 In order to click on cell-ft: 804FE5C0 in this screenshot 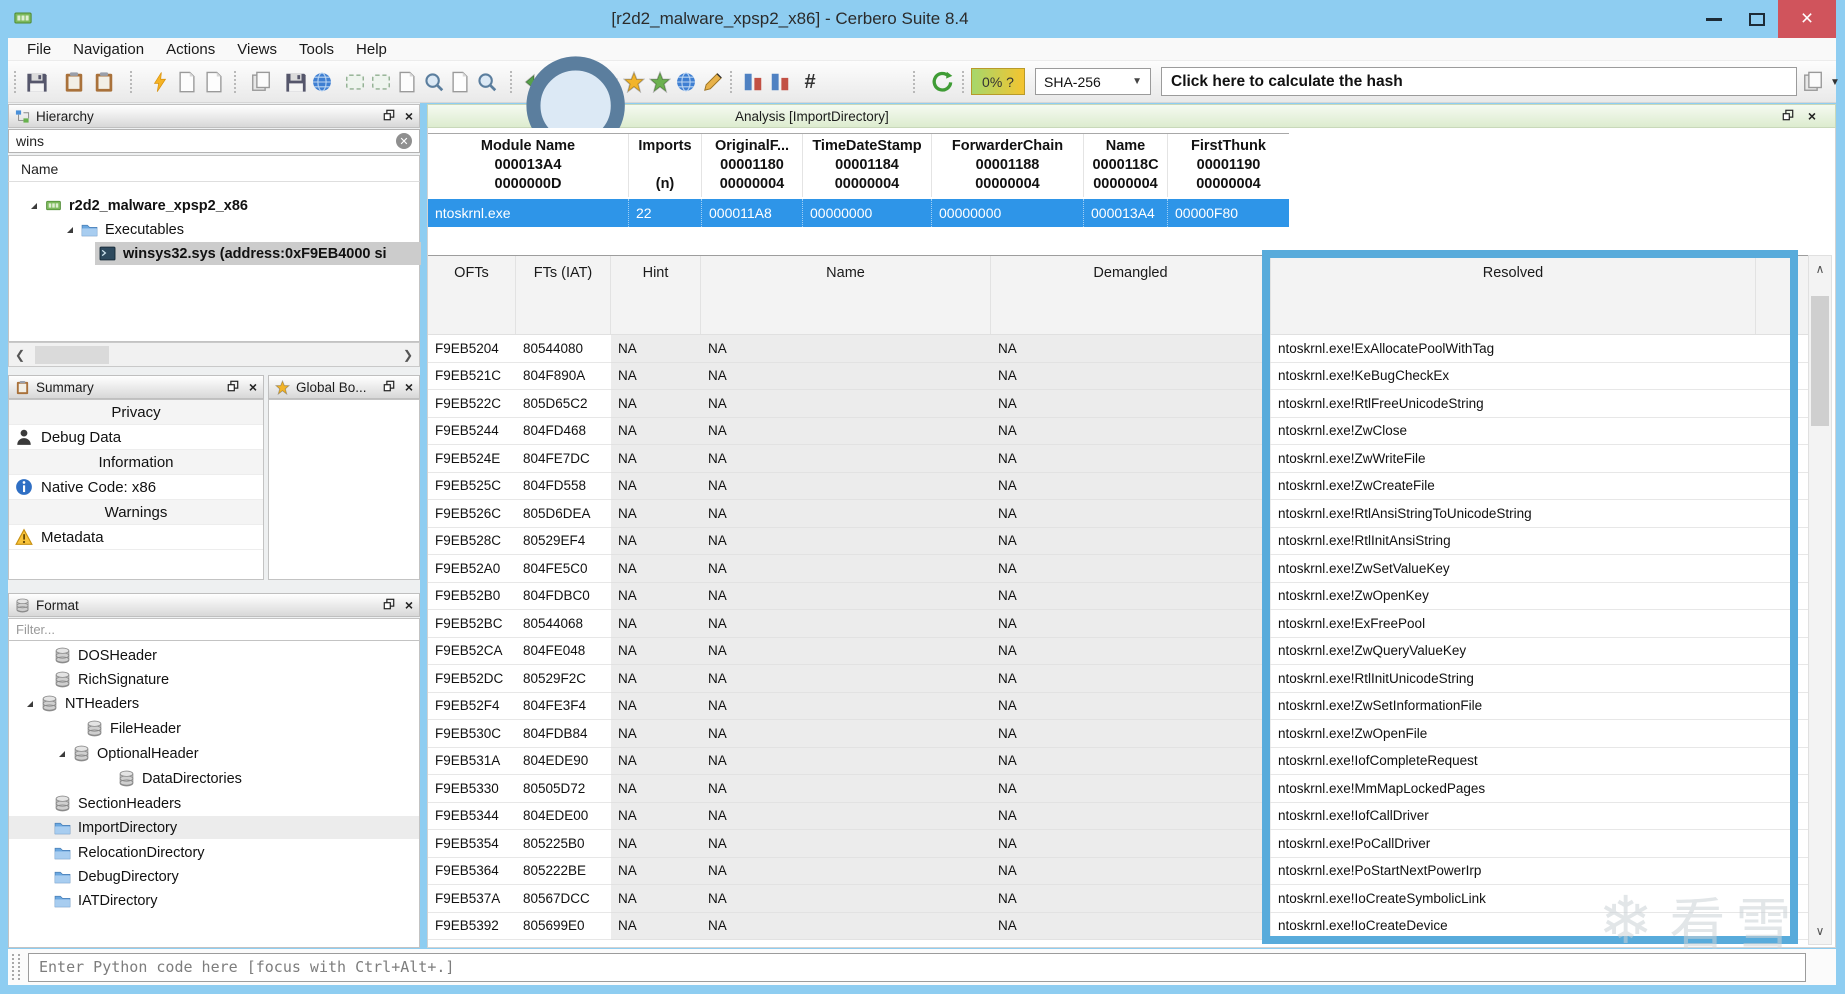, I will do `click(563, 569)`.